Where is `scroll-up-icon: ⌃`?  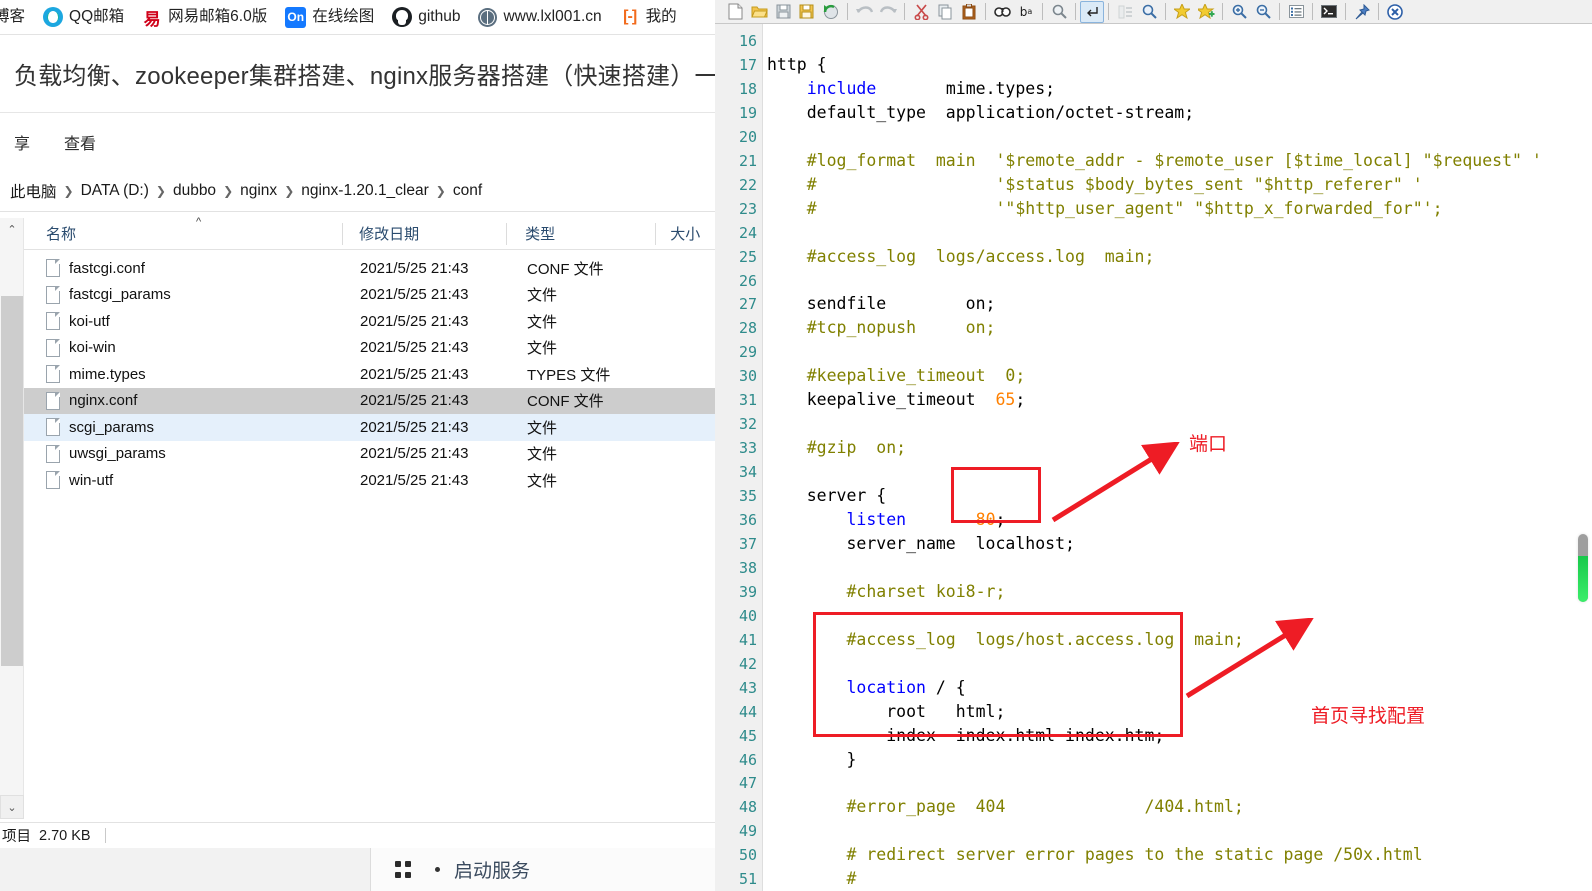
scroll-up-icon: ⌃ is located at coordinates (12, 229).